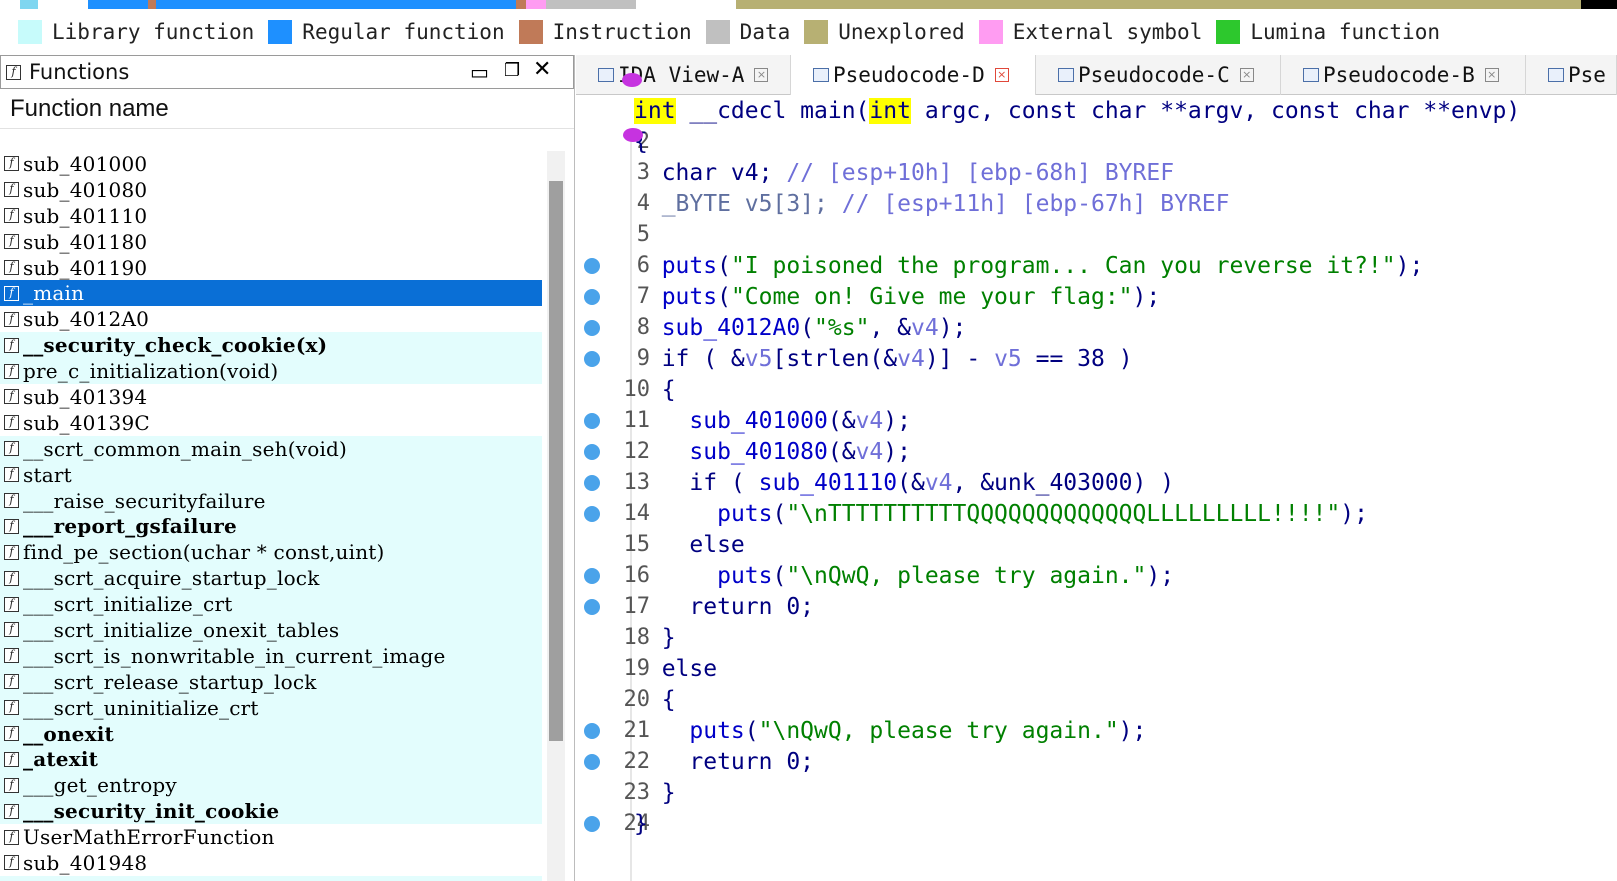 This screenshot has height=881, width=1617. What do you see at coordinates (904, 173) in the screenshot?
I see `code-text: char v4; // [esp+10h] [ebp-68h] BYREF` at bounding box center [904, 173].